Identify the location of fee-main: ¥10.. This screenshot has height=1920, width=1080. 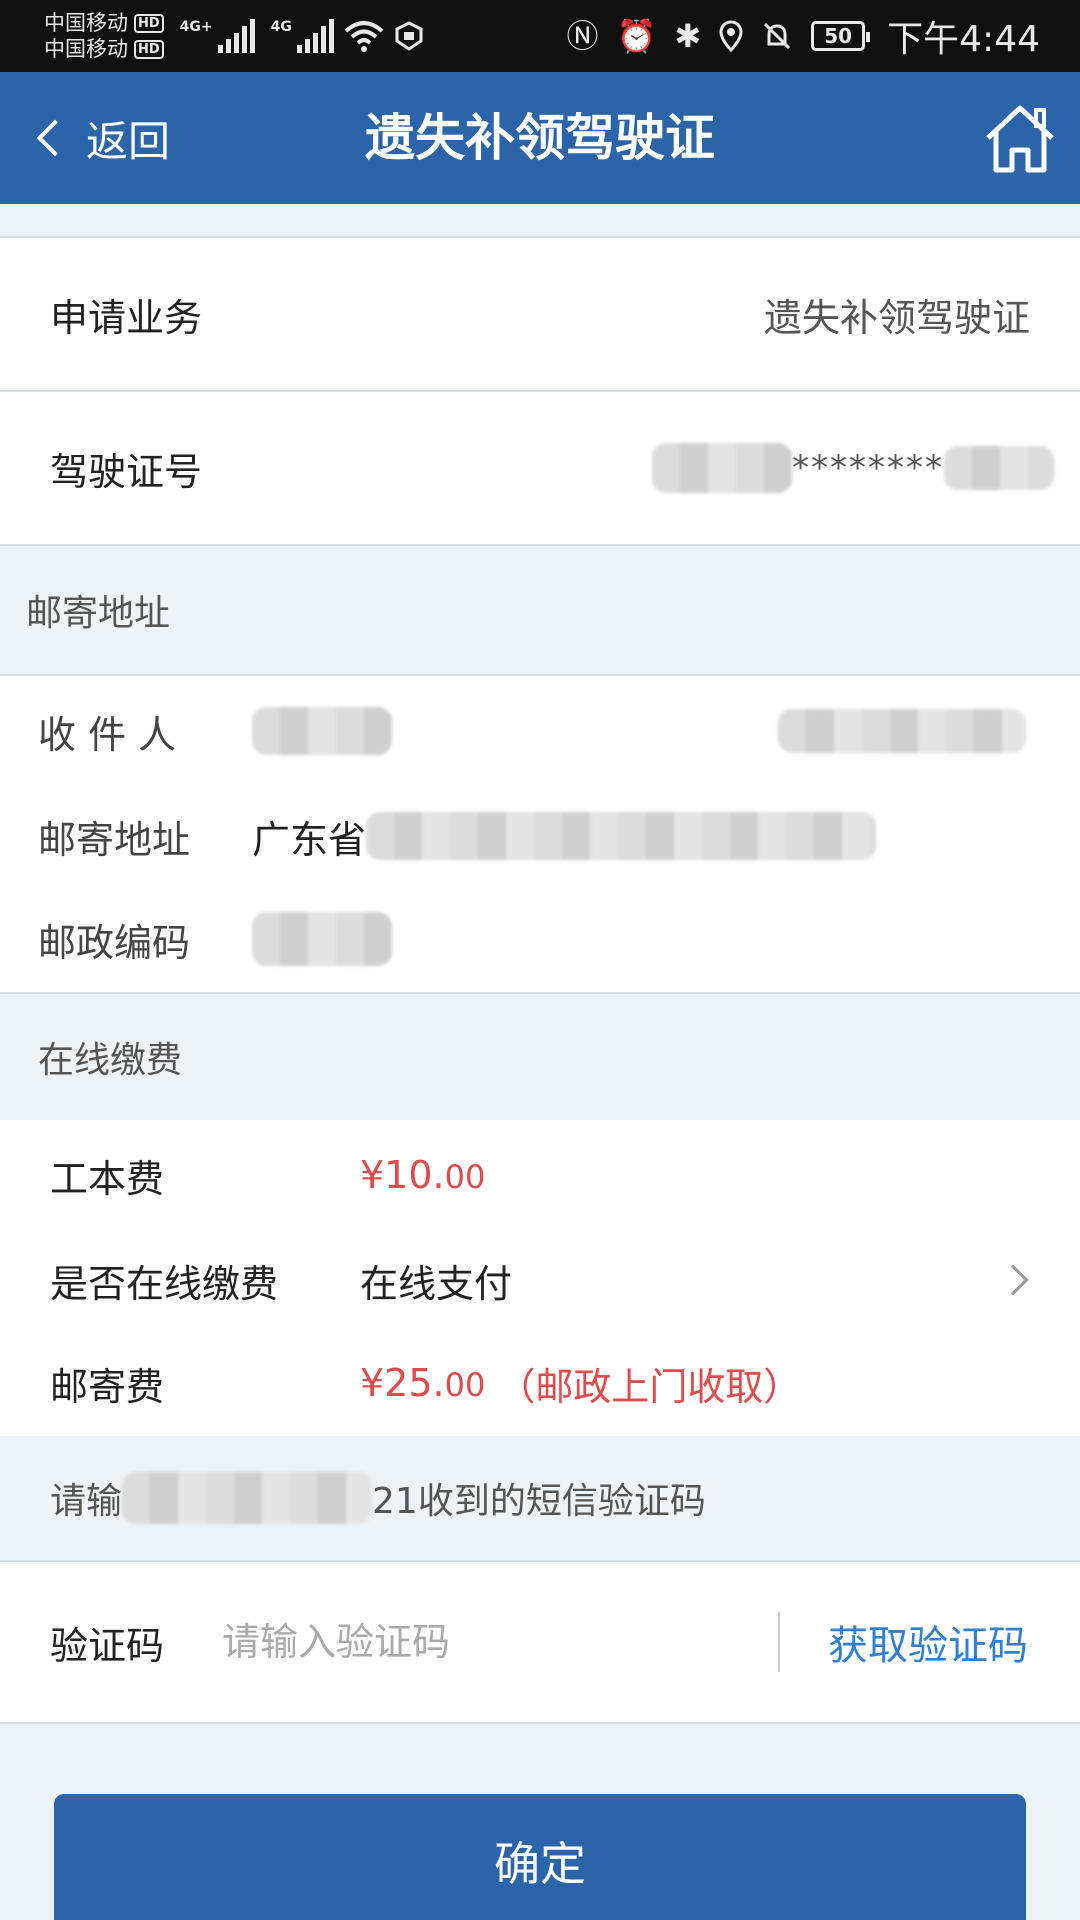
(402, 1175).